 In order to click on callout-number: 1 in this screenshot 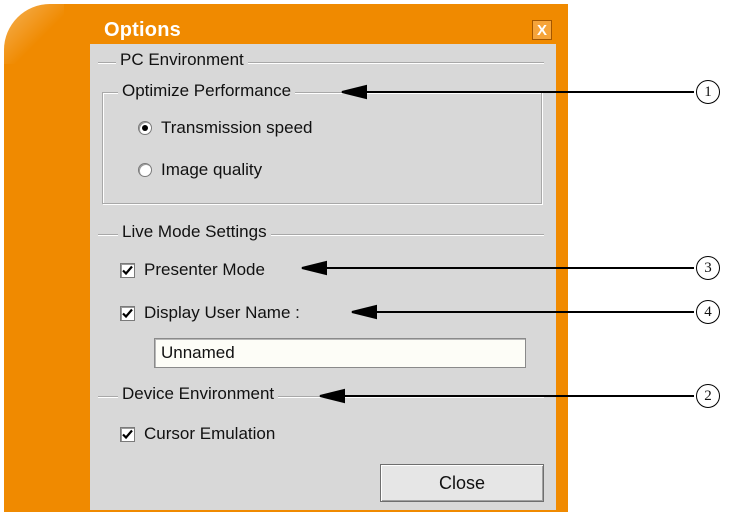, I will do `click(708, 92)`.